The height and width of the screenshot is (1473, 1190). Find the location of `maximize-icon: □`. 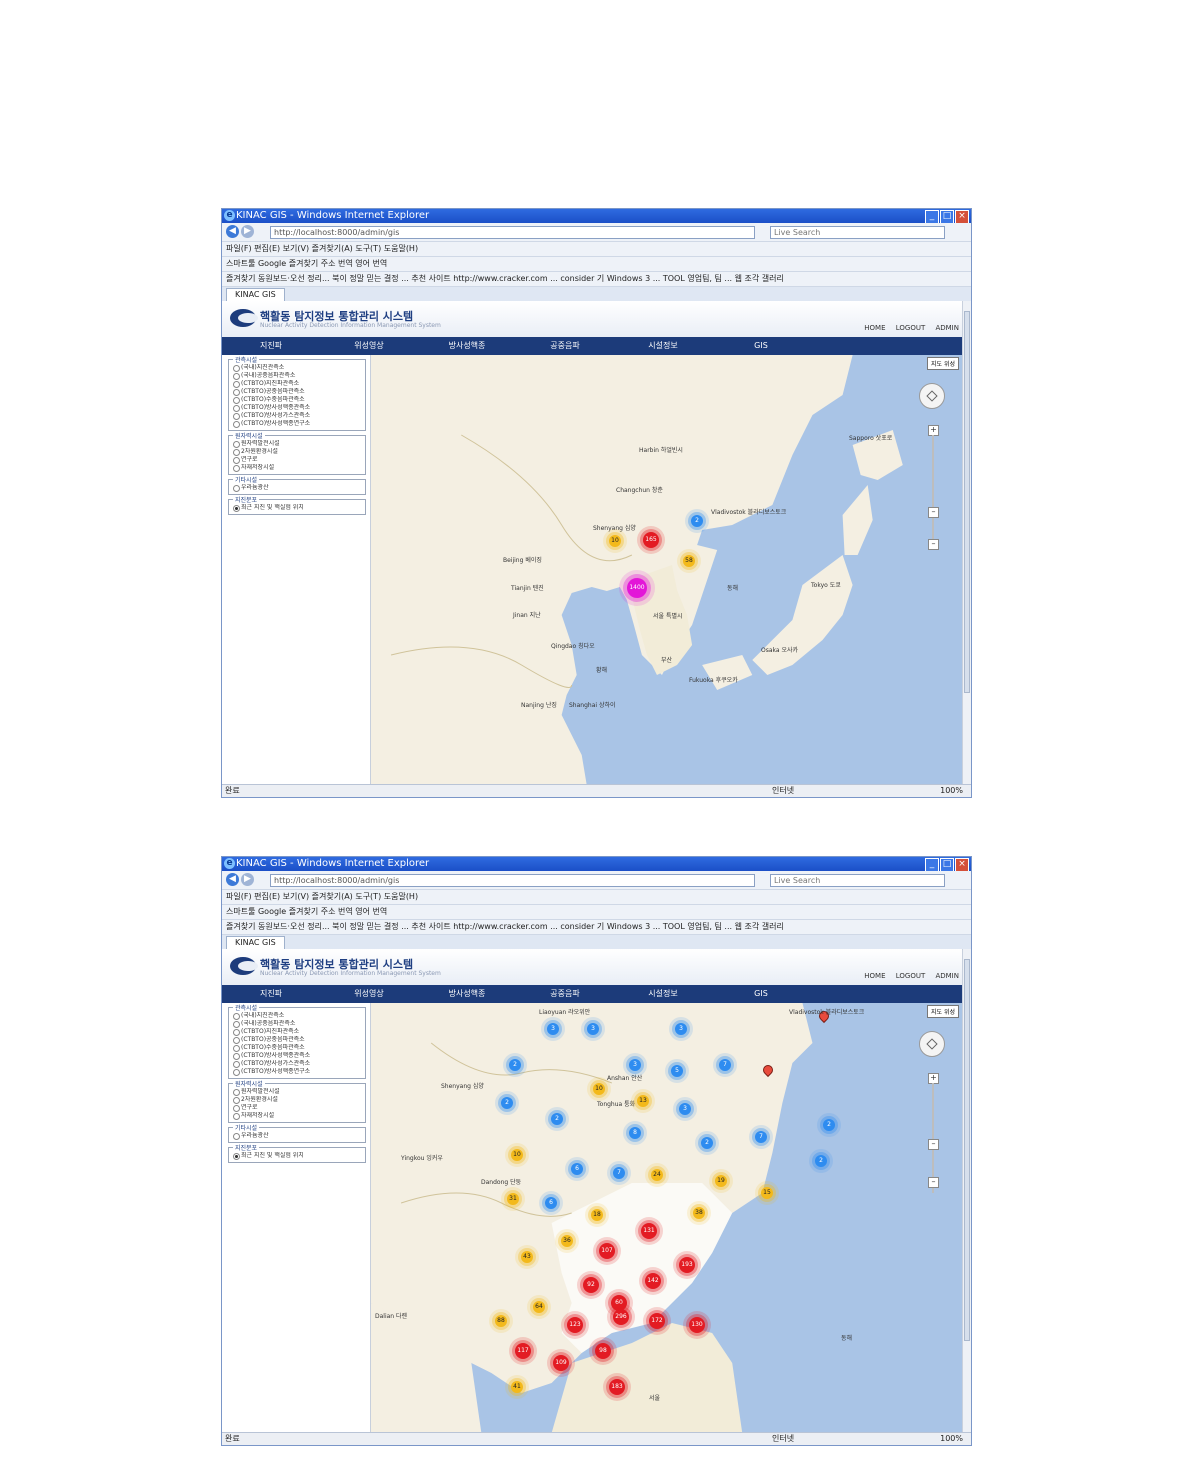

maximize-icon: □ is located at coordinates (947, 217).